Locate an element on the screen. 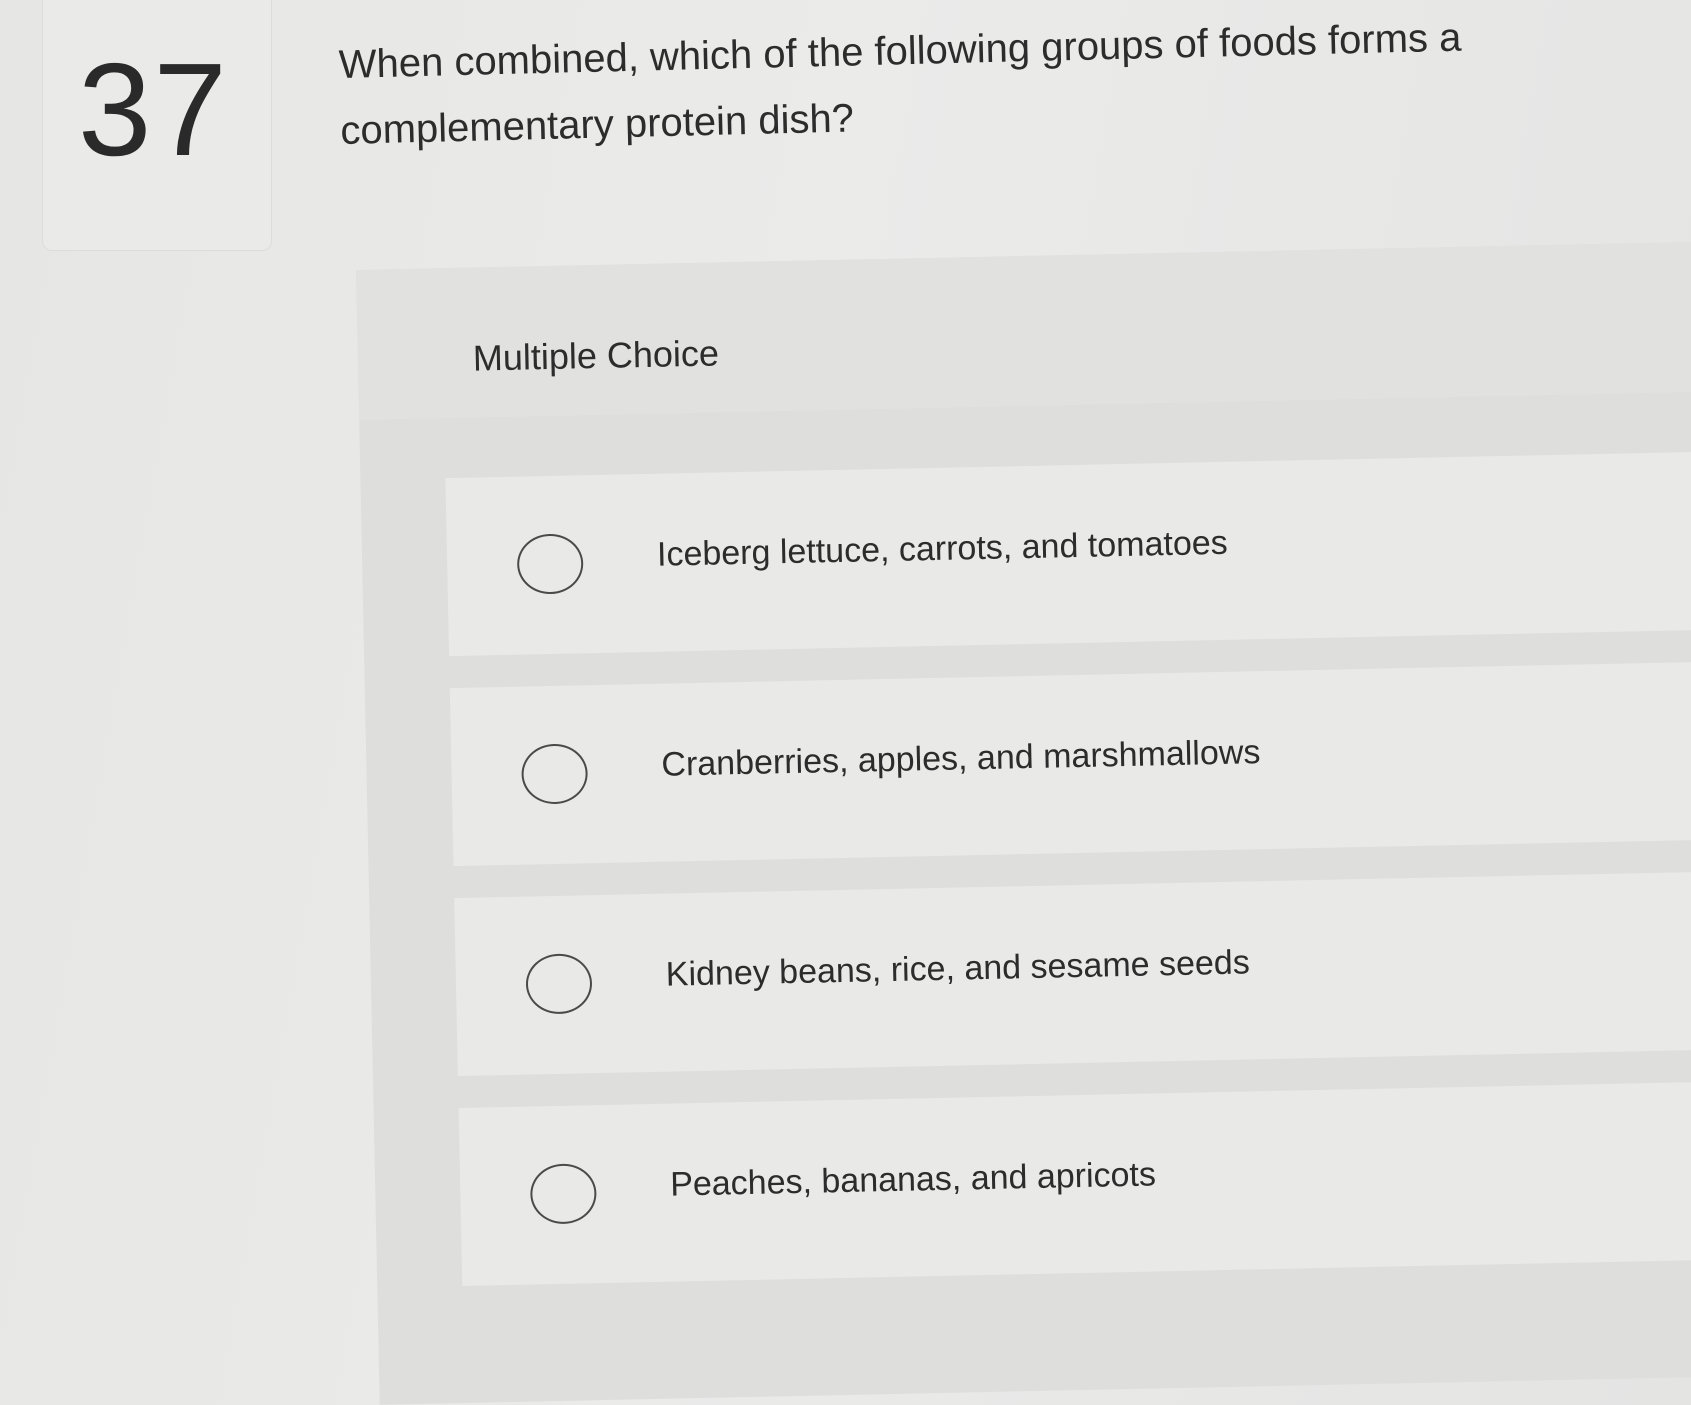 The width and height of the screenshot is (1691, 1405). answer-option-1: Iceberg lettuce, carrots, and tomatoes is located at coordinates (1068, 554).